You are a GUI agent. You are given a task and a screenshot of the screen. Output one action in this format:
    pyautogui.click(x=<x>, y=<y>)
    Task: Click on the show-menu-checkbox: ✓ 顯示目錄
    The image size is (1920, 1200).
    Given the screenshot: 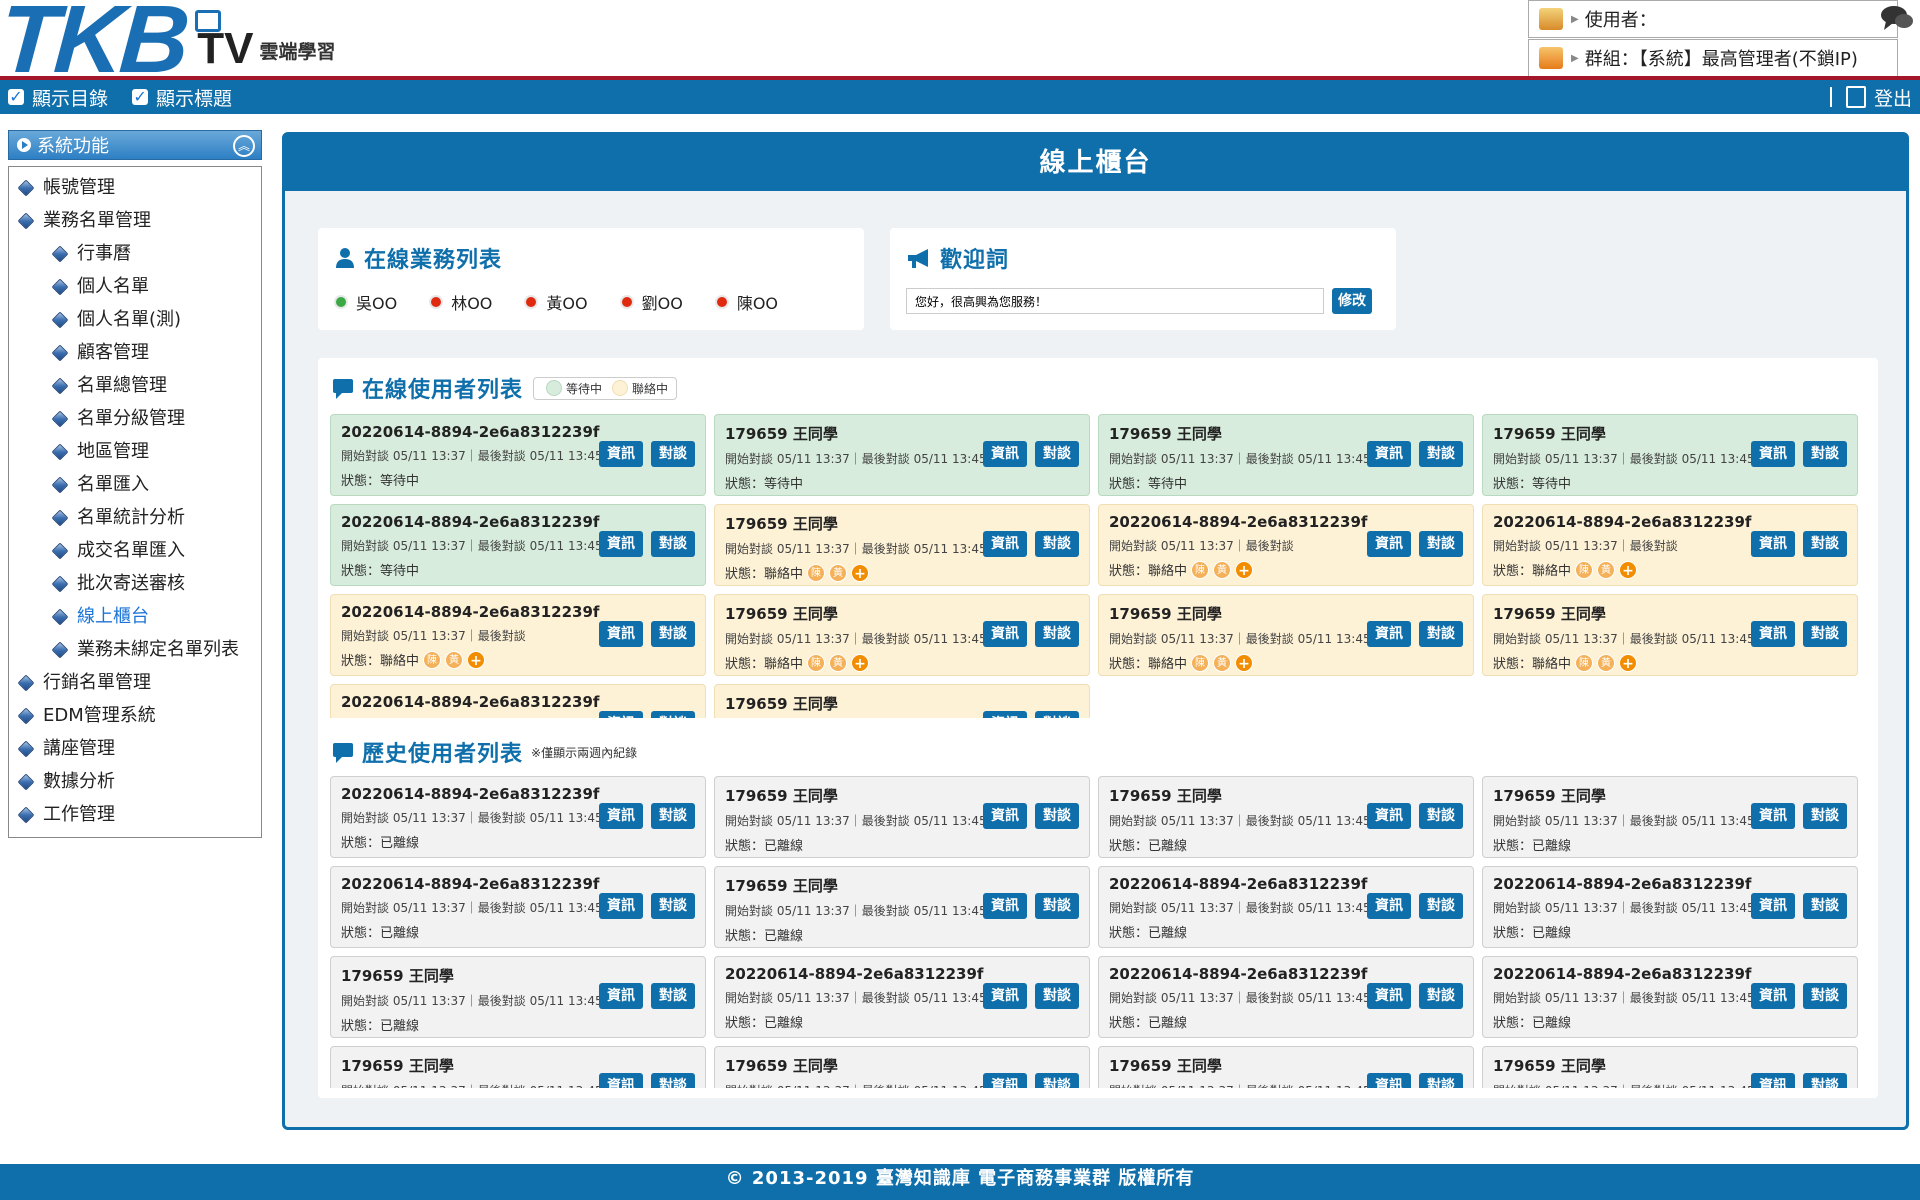 What is the action you would take?
    pyautogui.click(x=58, y=97)
    